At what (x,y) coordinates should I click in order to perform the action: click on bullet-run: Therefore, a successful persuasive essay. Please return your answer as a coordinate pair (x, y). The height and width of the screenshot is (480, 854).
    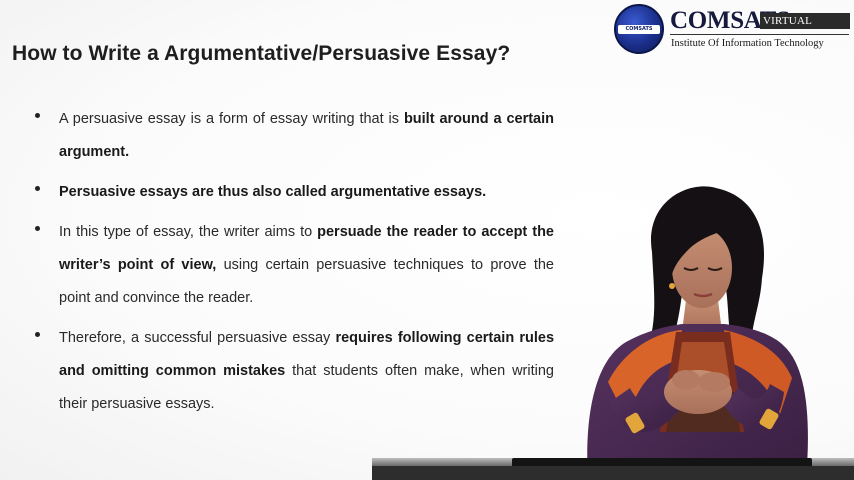
    Looking at the image, I should click on (197, 338).